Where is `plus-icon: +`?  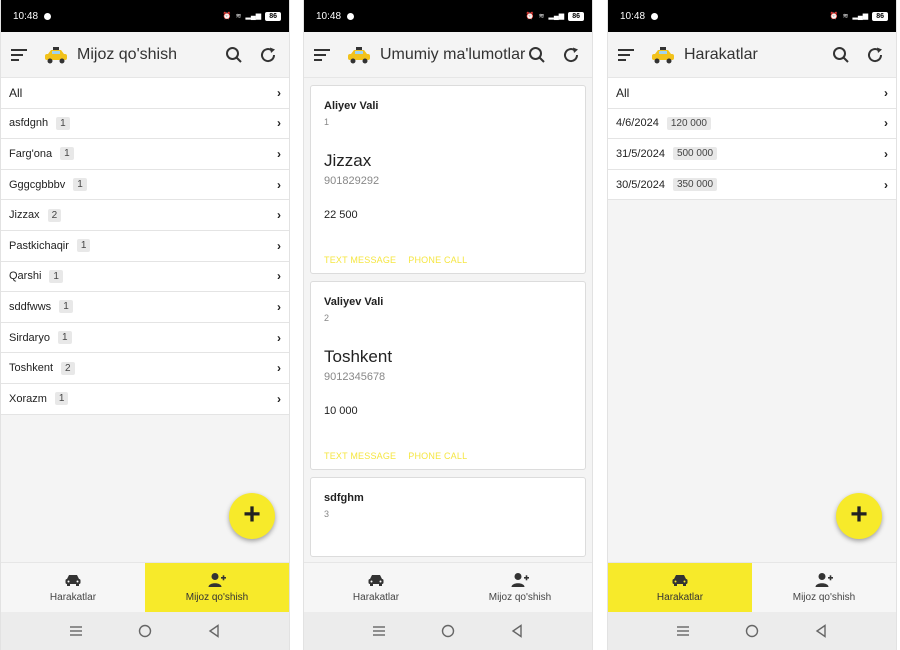
plus-icon: + is located at coordinates (859, 514).